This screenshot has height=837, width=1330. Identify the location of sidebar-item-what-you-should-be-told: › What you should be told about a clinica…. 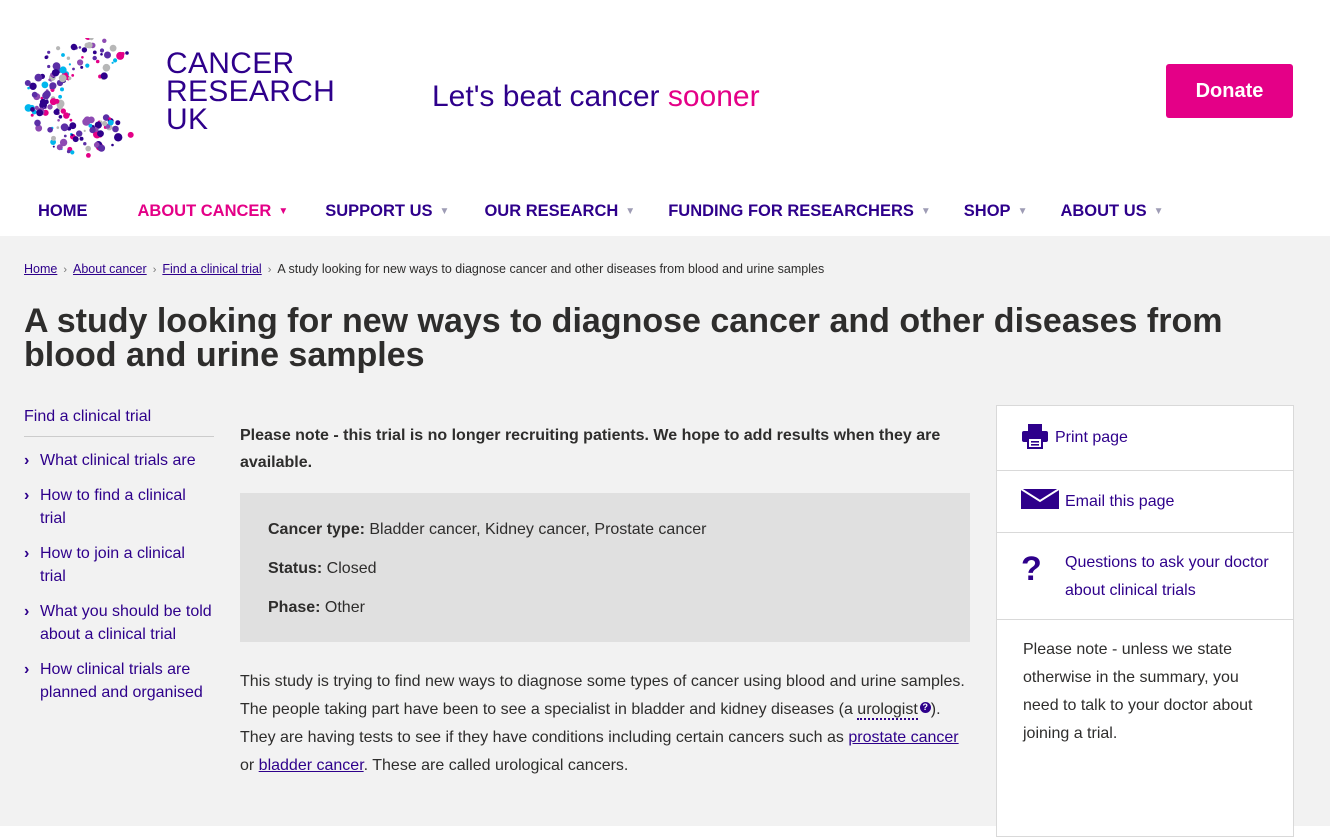
(119, 623).